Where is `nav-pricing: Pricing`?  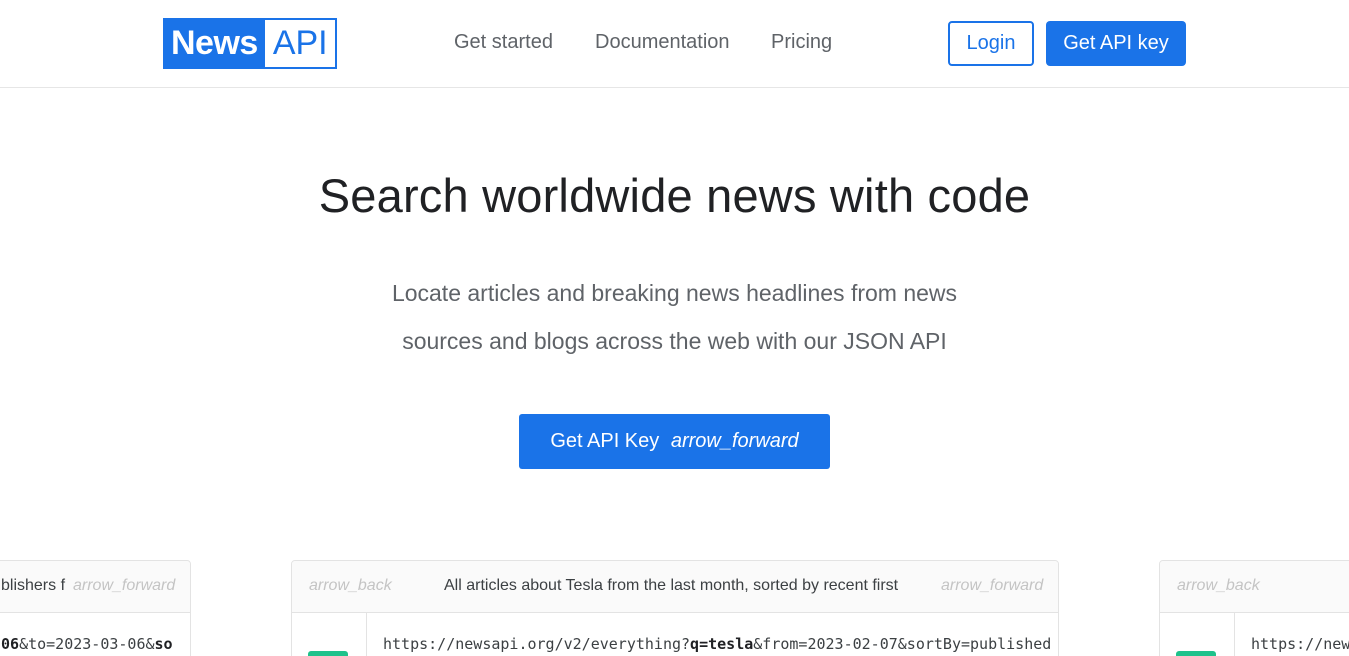
nav-pricing: Pricing is located at coordinates (801, 42).